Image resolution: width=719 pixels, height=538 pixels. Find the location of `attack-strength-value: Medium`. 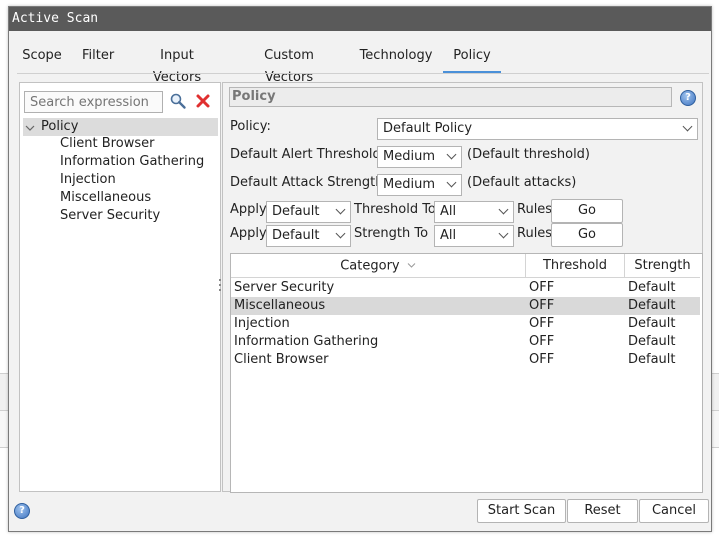

attack-strength-value: Medium is located at coordinates (409, 184).